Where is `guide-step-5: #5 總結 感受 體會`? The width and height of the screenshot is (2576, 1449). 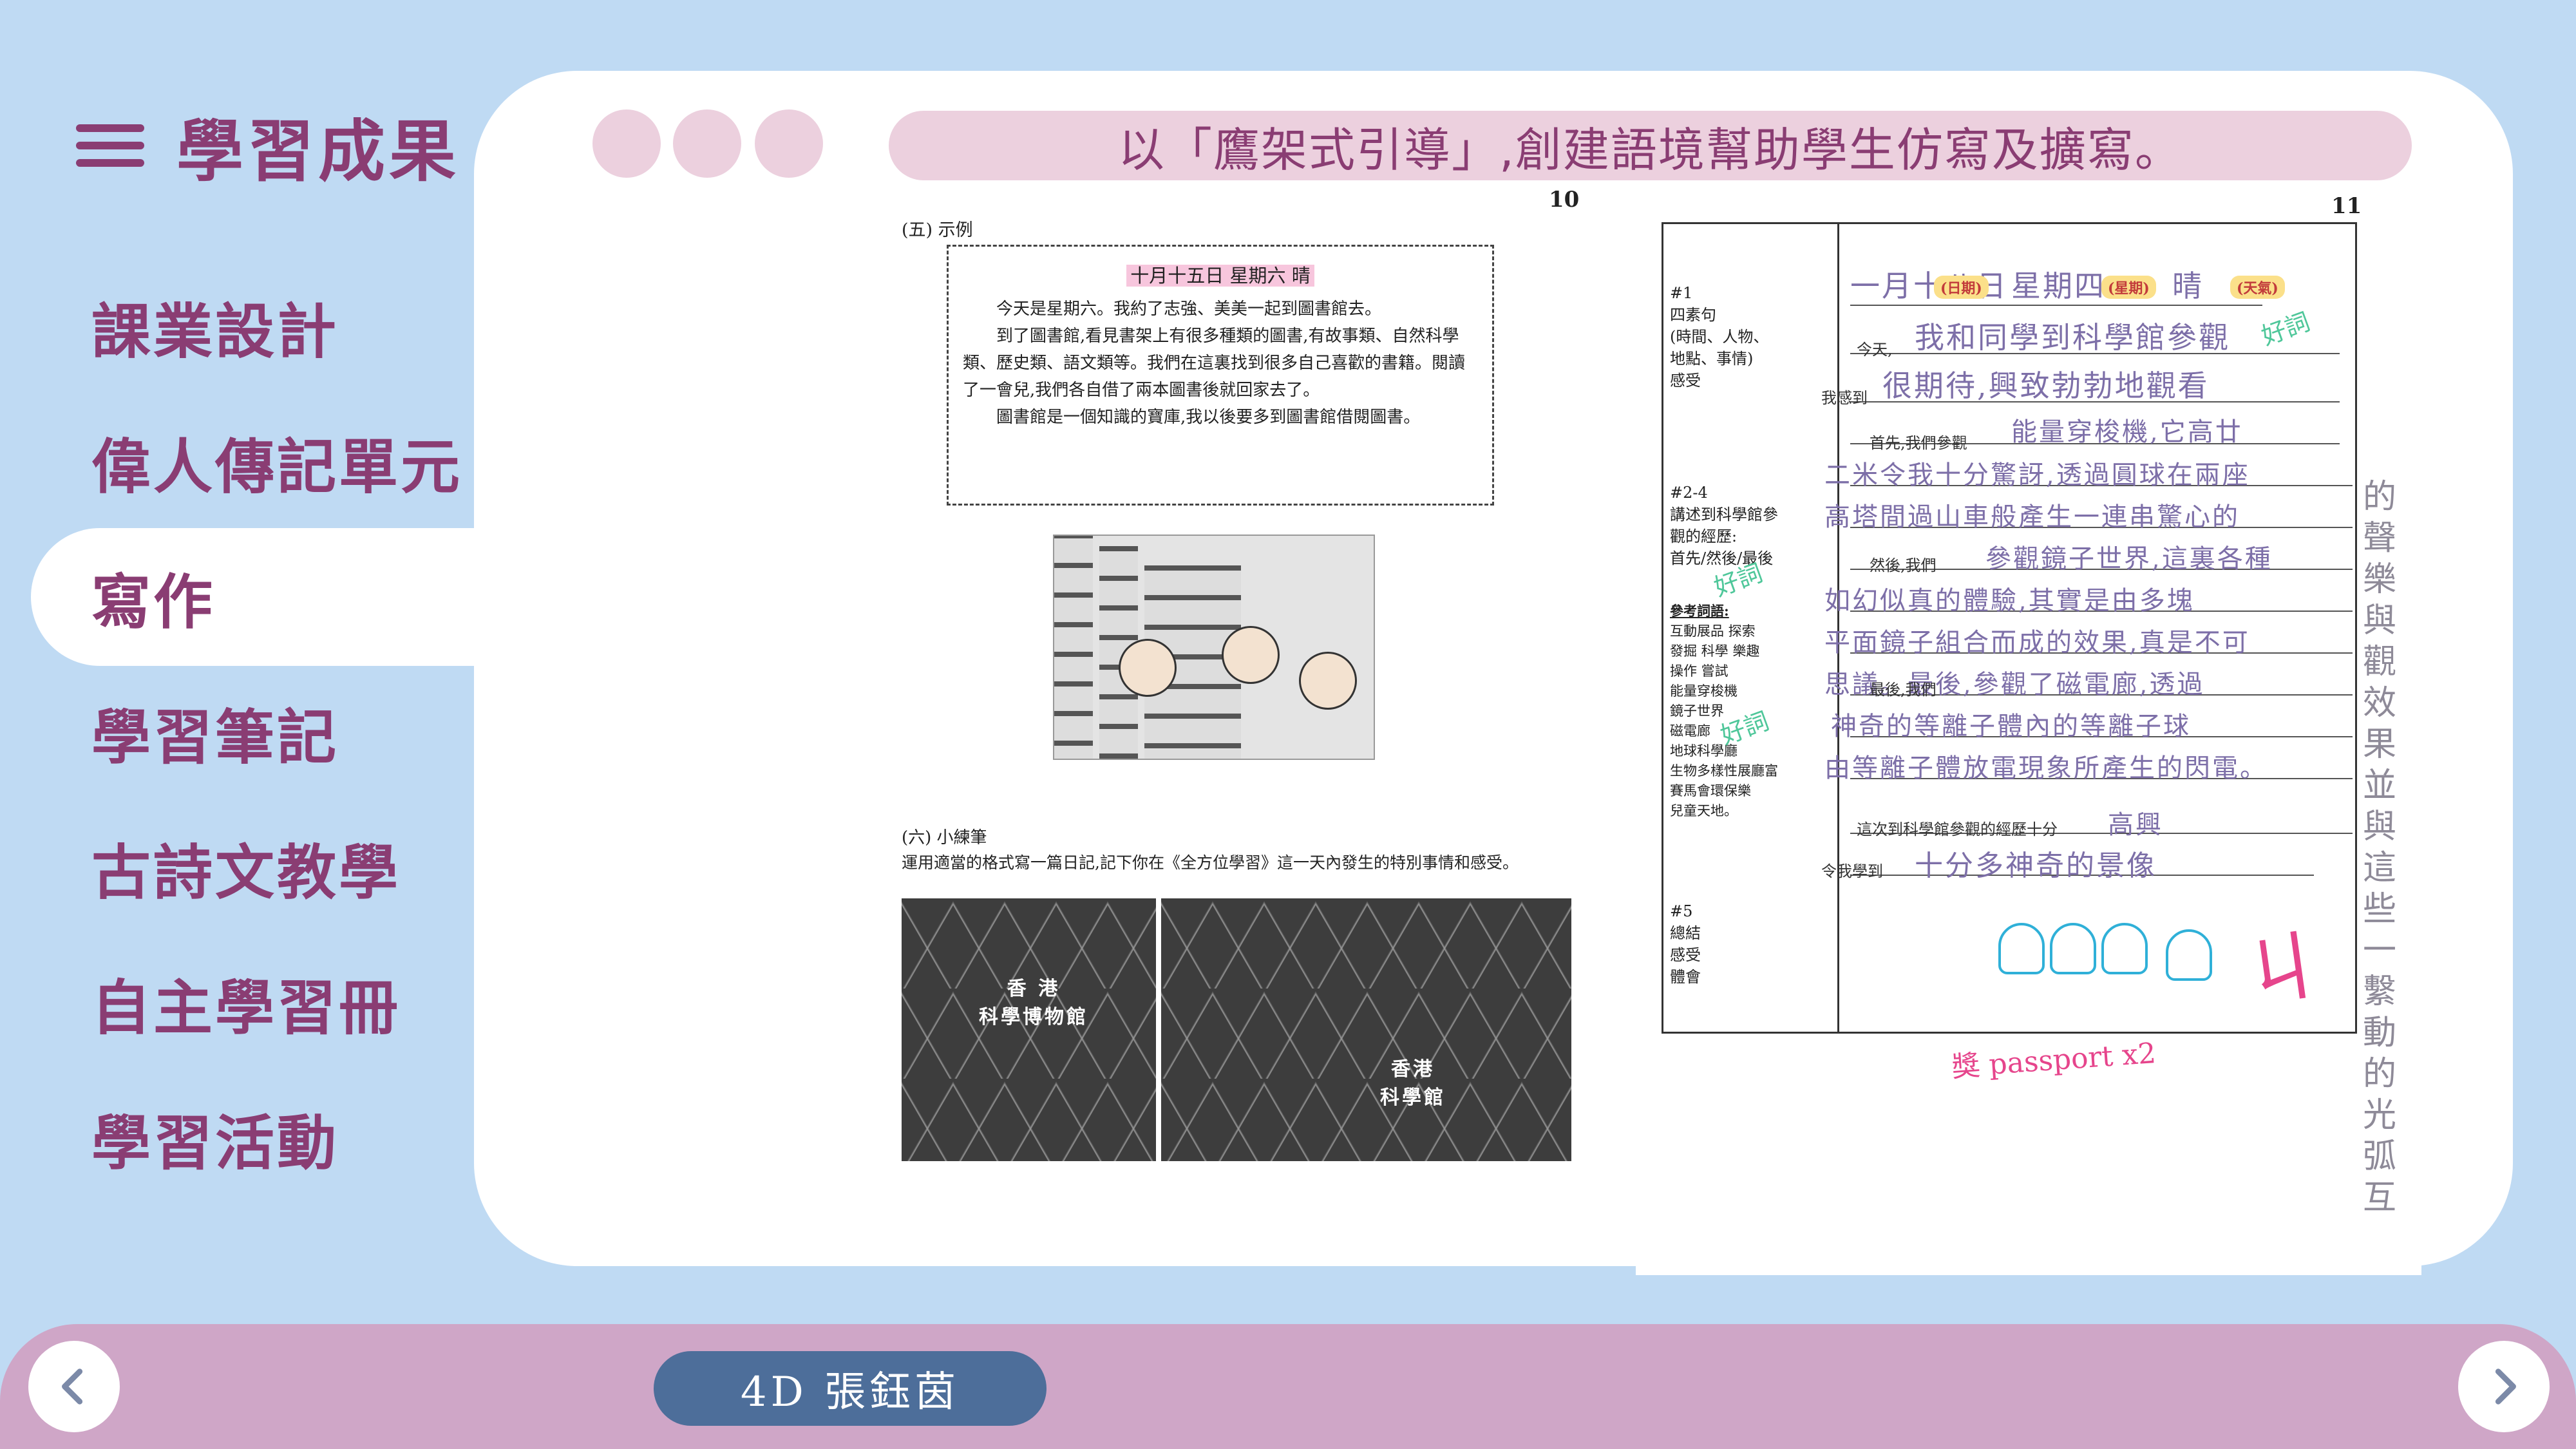 guide-step-5: #5 總結 感受 體會 is located at coordinates (1686, 944).